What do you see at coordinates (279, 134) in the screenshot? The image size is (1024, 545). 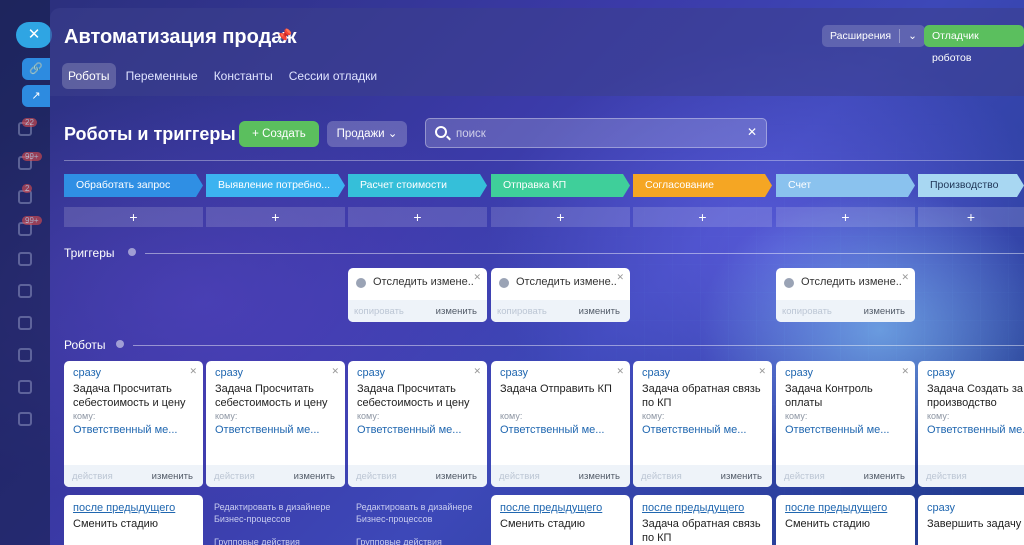 I see `create-button: + Создать` at bounding box center [279, 134].